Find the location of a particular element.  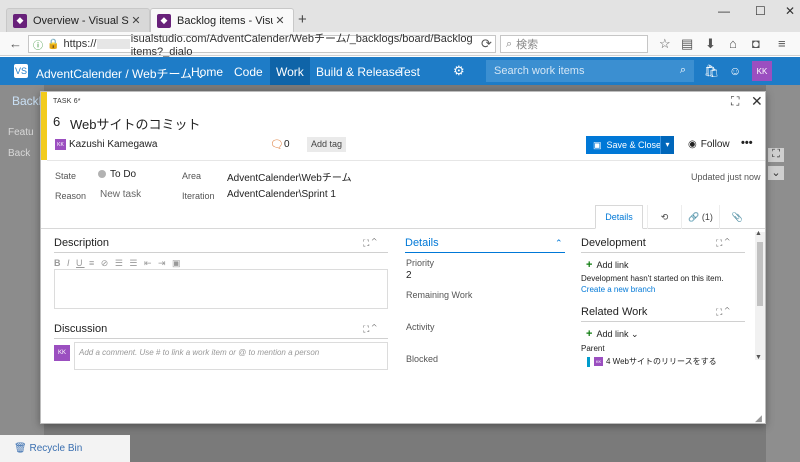

work-item-title: Webサイトのコミット is located at coordinates (135, 123).